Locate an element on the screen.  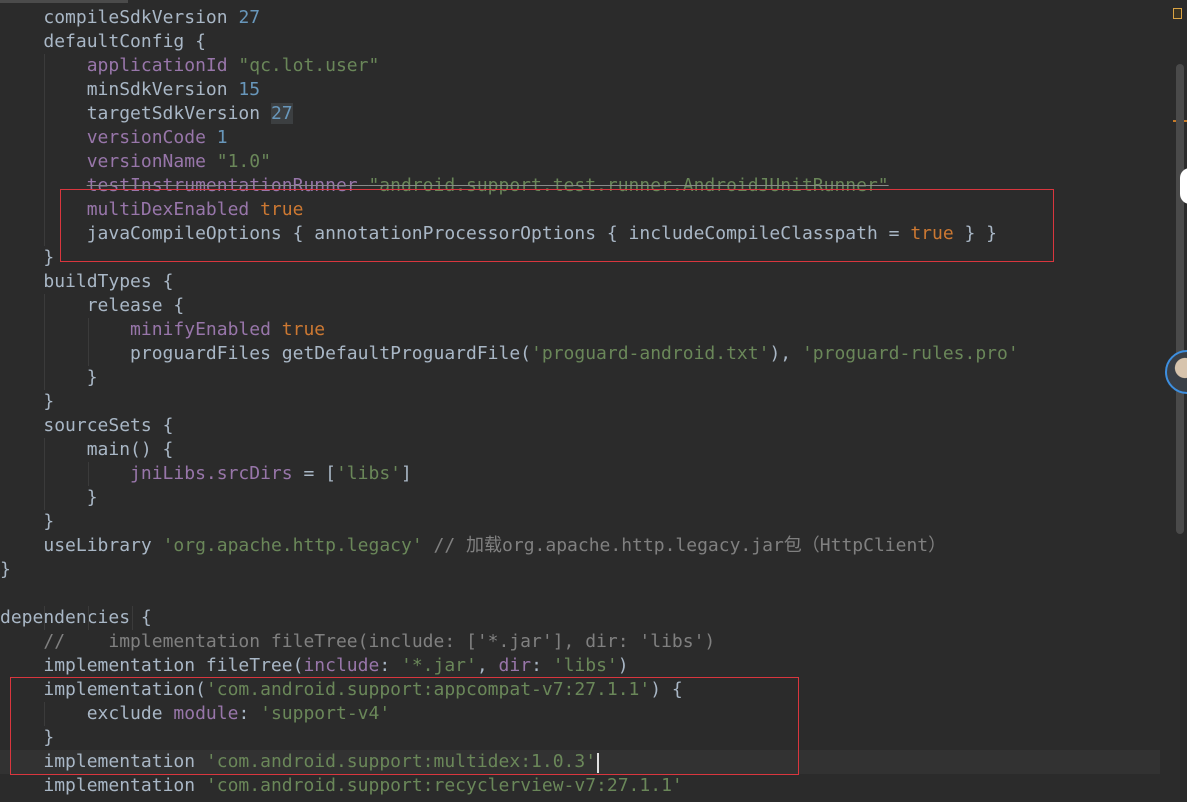
code-token: ] is located at coordinates (406, 473).